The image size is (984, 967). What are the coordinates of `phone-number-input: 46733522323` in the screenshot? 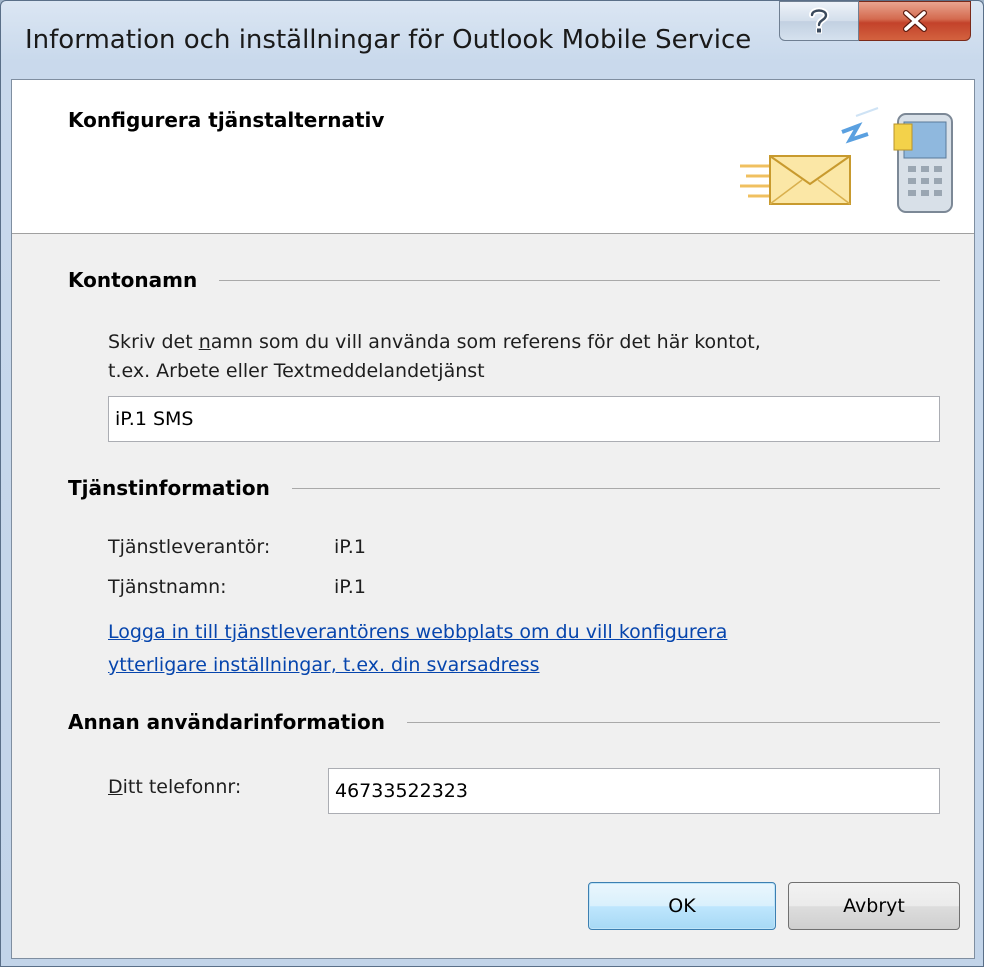 It's located at (634, 791).